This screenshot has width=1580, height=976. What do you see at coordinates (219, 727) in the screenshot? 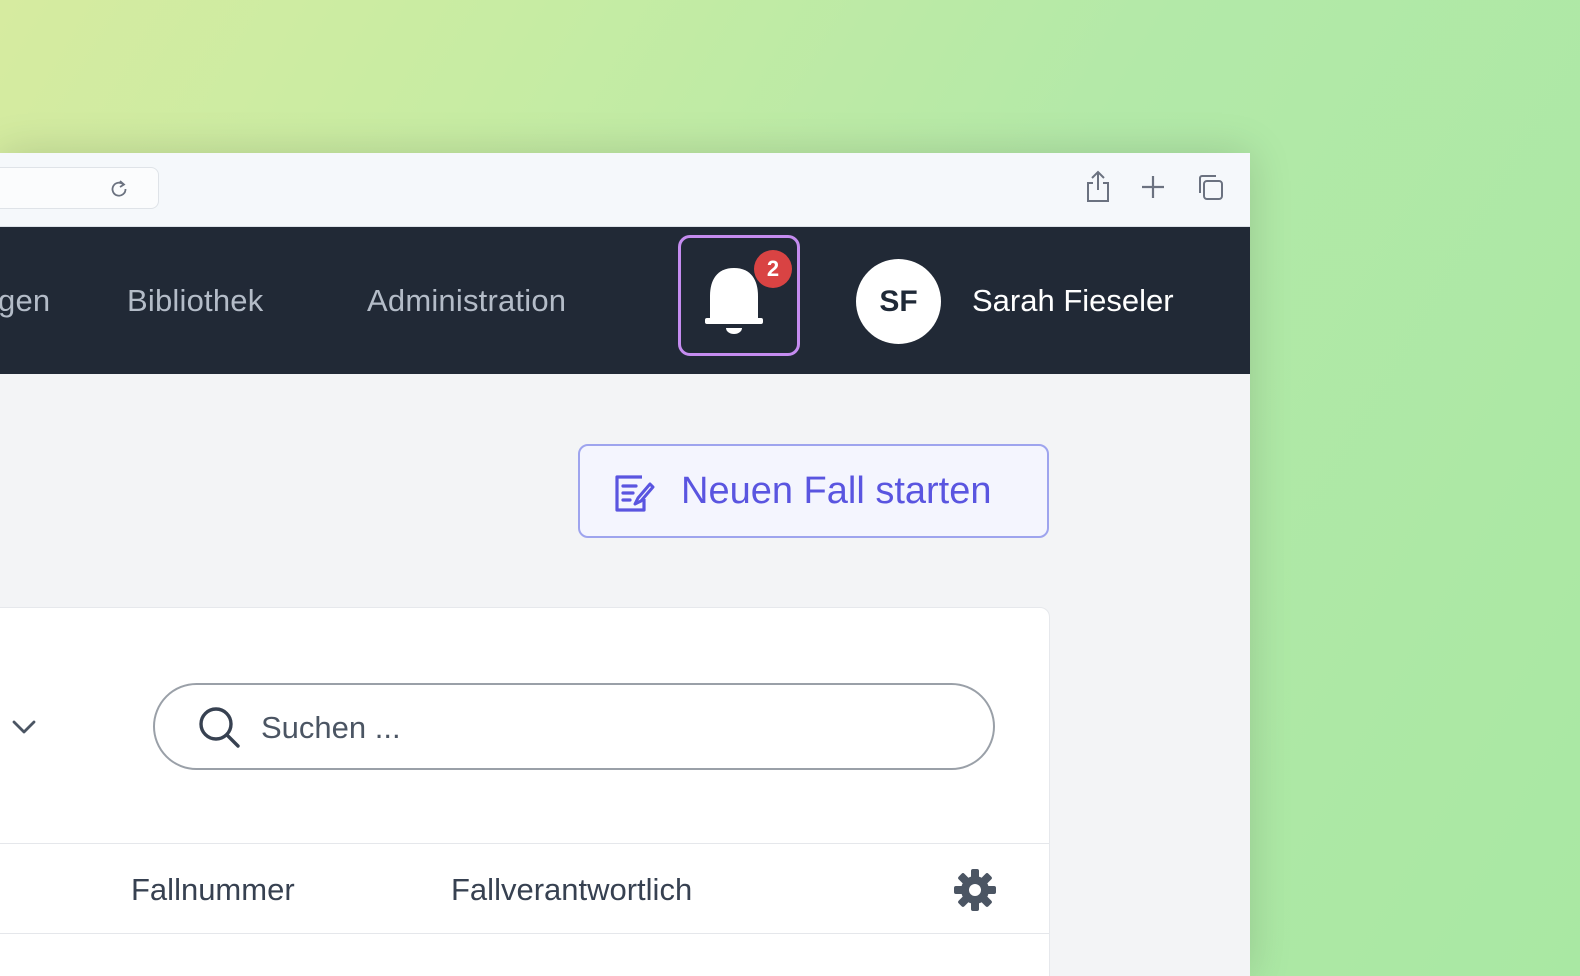
I see `search-icon` at bounding box center [219, 727].